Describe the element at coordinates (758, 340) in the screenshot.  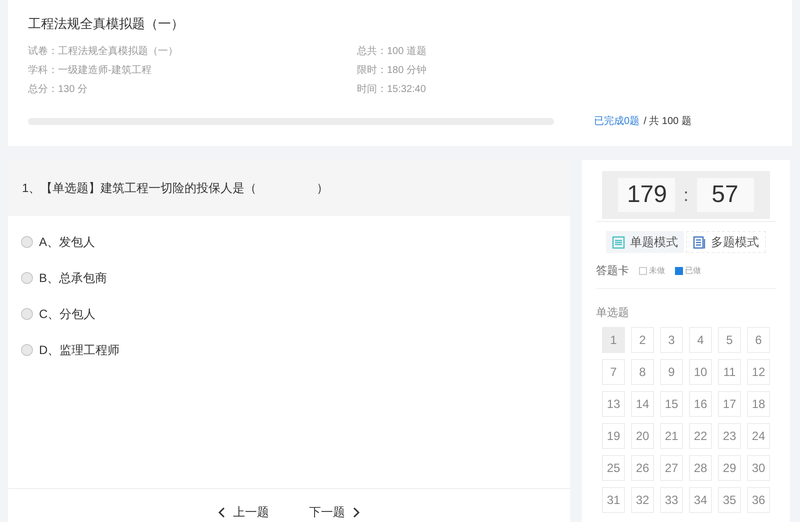
I see `question-number: 6` at that location.